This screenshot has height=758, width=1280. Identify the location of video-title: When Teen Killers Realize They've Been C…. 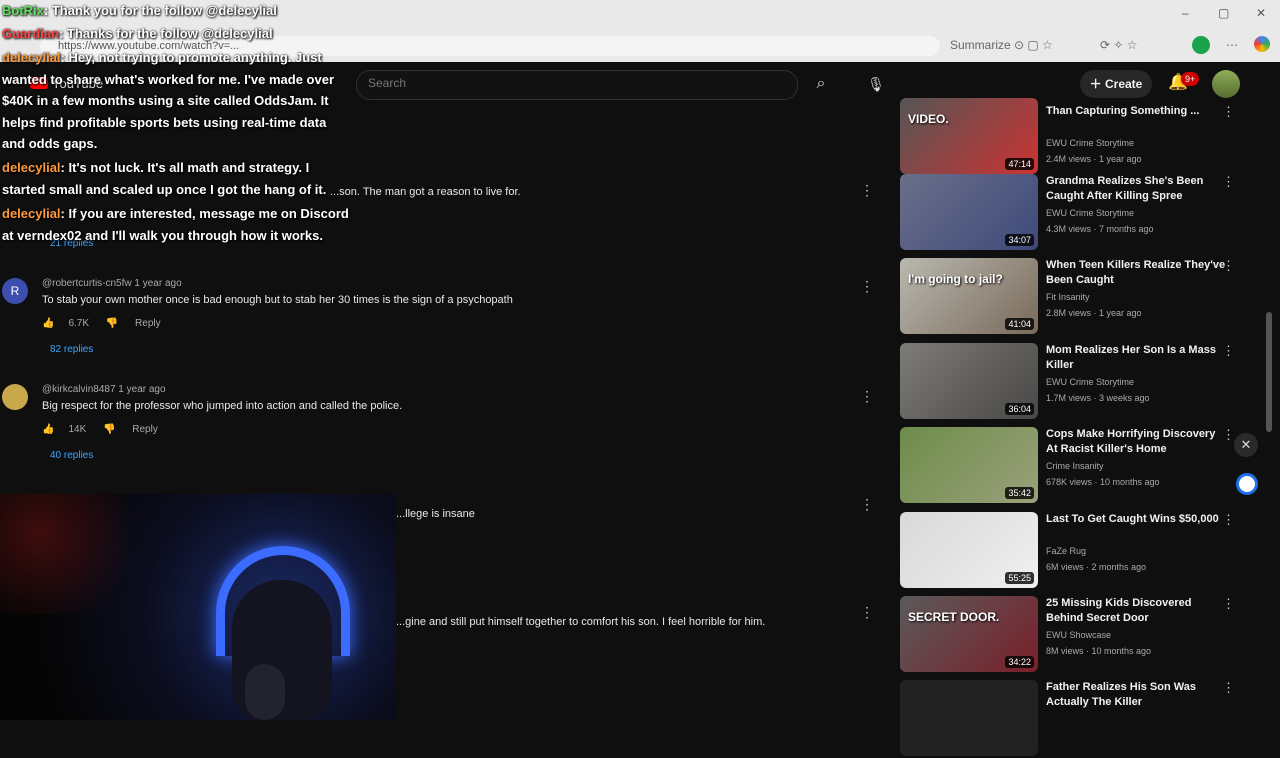
(1136, 273).